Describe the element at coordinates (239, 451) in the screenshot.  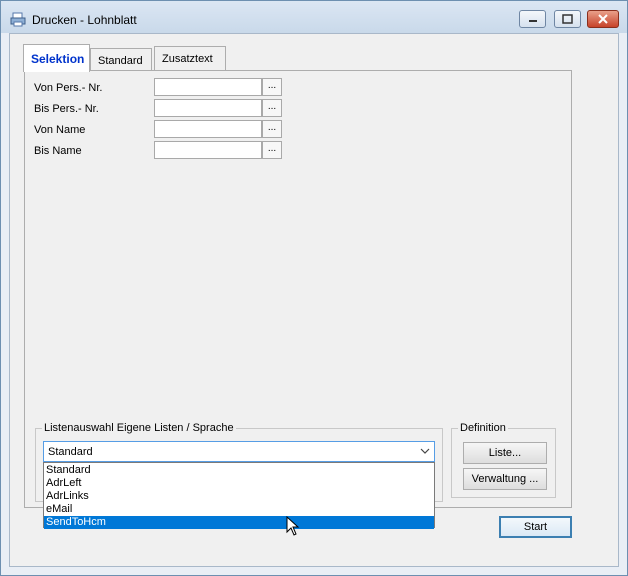
I see `list-selection-combobox: Standard` at that location.